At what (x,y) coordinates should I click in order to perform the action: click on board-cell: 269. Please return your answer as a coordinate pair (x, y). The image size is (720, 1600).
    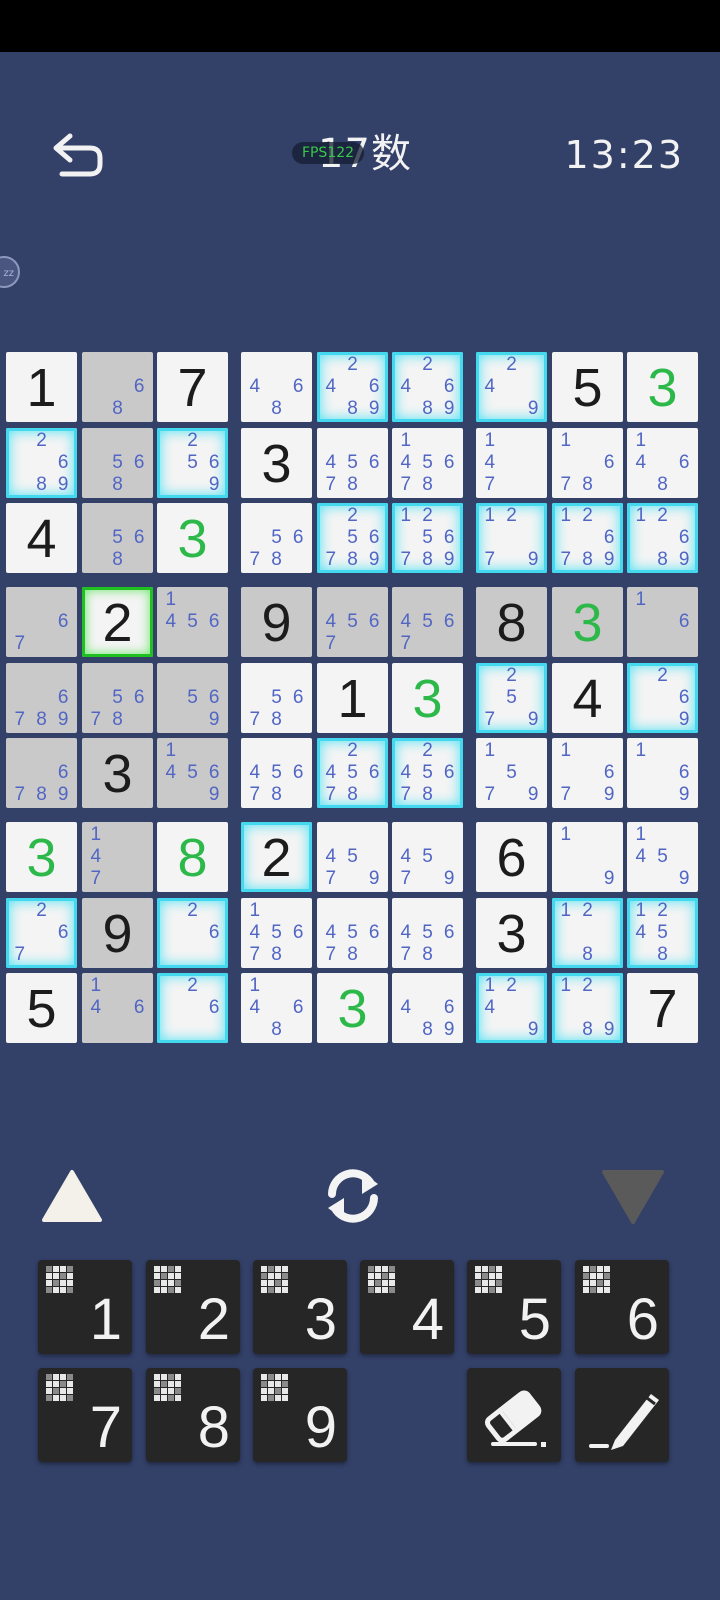
    Looking at the image, I should click on (662, 698).